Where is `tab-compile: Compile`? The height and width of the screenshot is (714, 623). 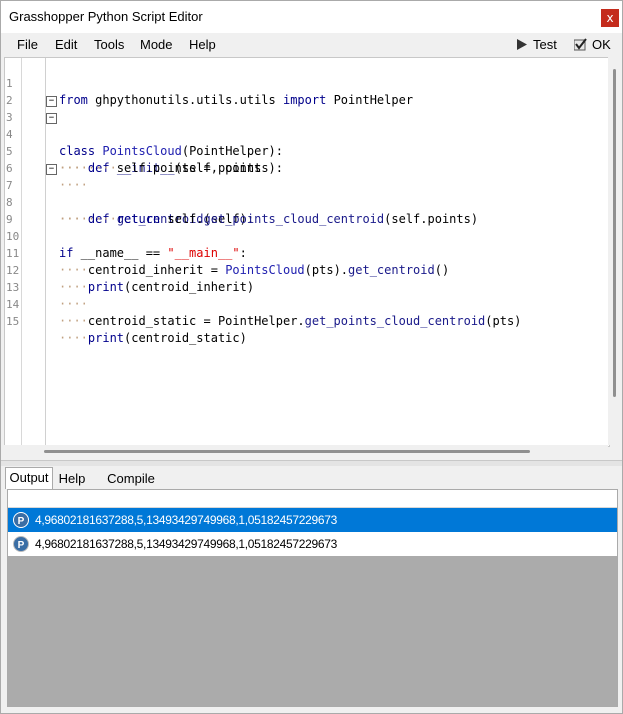 tab-compile: Compile is located at coordinates (131, 478).